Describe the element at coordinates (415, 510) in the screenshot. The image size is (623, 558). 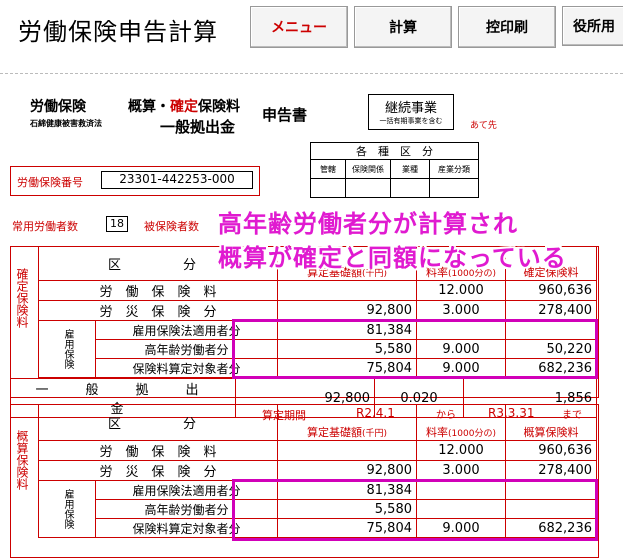
I see `gaisan-highlight` at that location.